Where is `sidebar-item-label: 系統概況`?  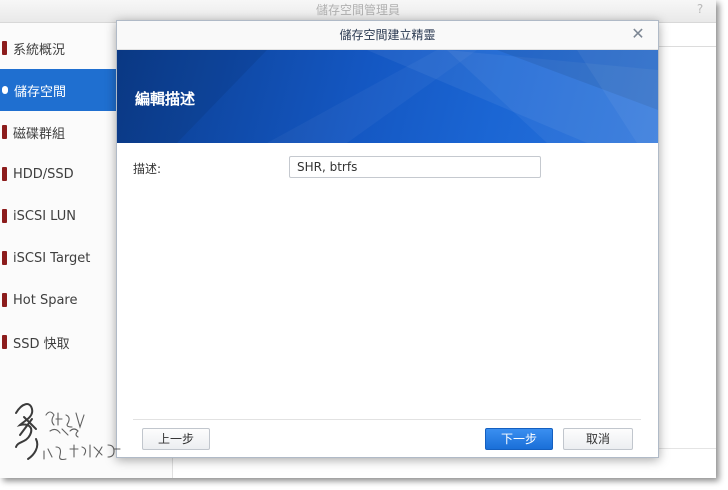 sidebar-item-label: 系統概況 is located at coordinates (39, 50).